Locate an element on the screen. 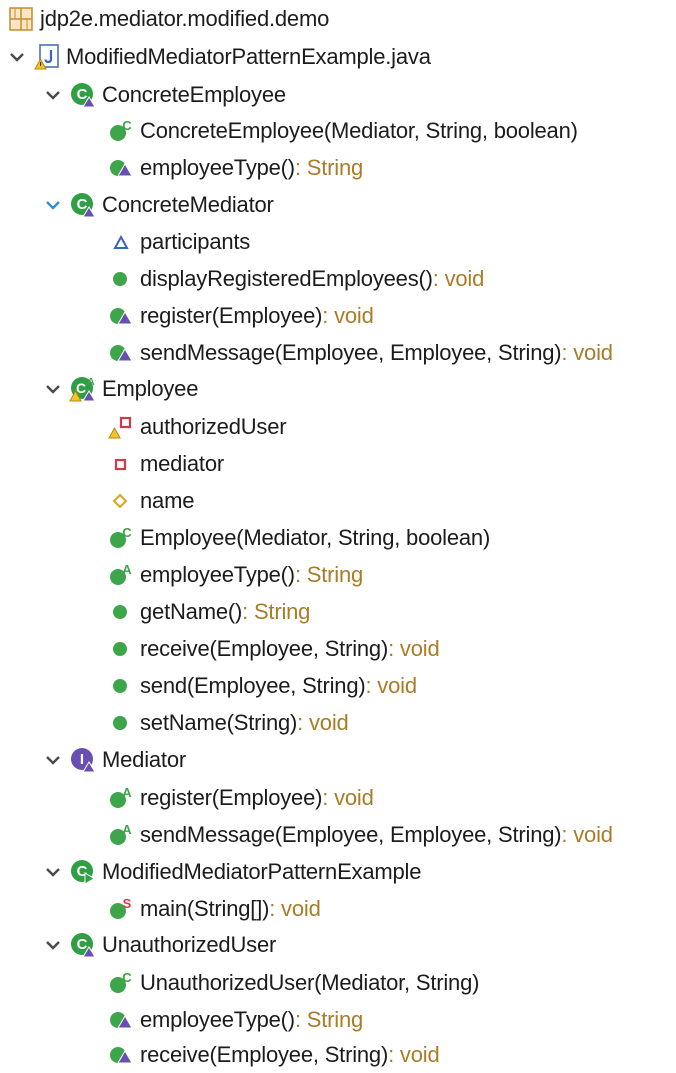  tree-item-class-main: C ModifiedMediatorPatternExample is located at coordinates (231, 872).